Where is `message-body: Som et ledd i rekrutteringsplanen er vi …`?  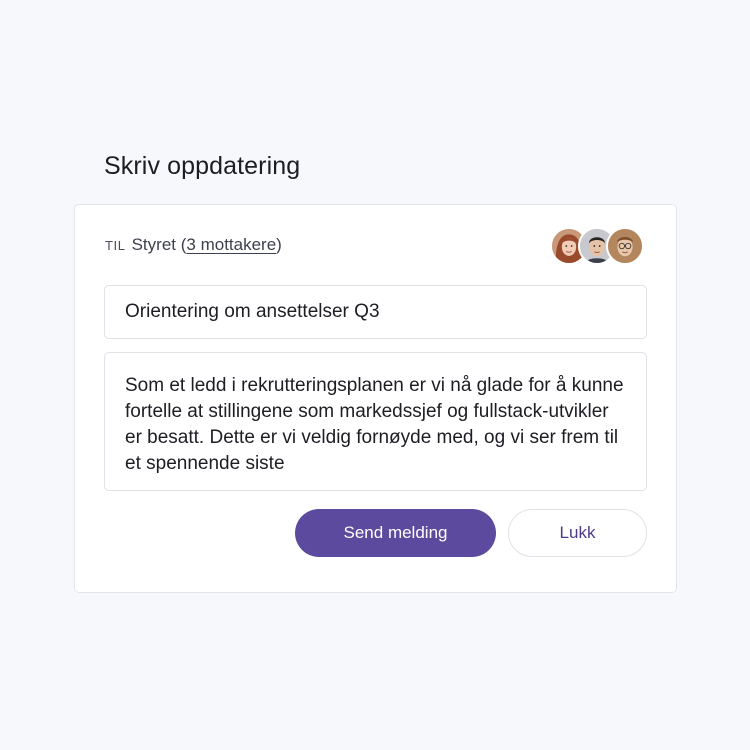 message-body: Som et ledd i rekrutteringsplanen er vi … is located at coordinates (375, 421).